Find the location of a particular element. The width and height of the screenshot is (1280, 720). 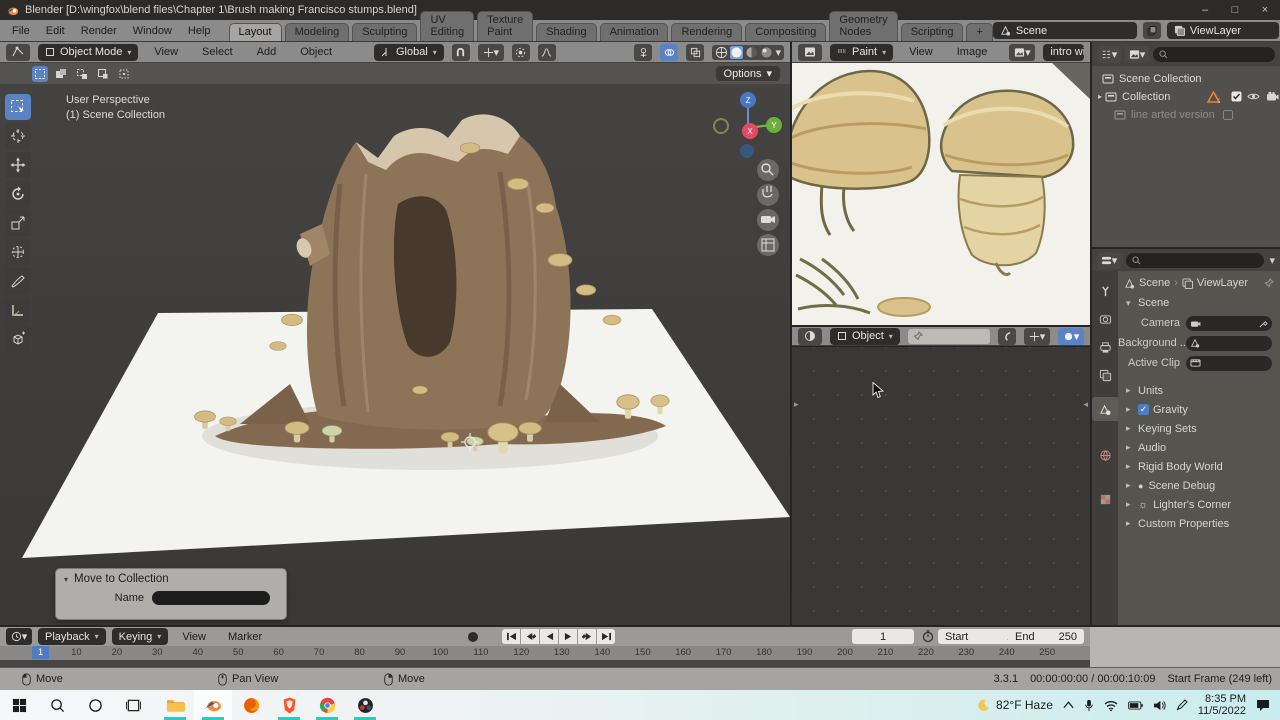

panel-scene-header: ▾ Scene is located at coordinates (1199, 303).